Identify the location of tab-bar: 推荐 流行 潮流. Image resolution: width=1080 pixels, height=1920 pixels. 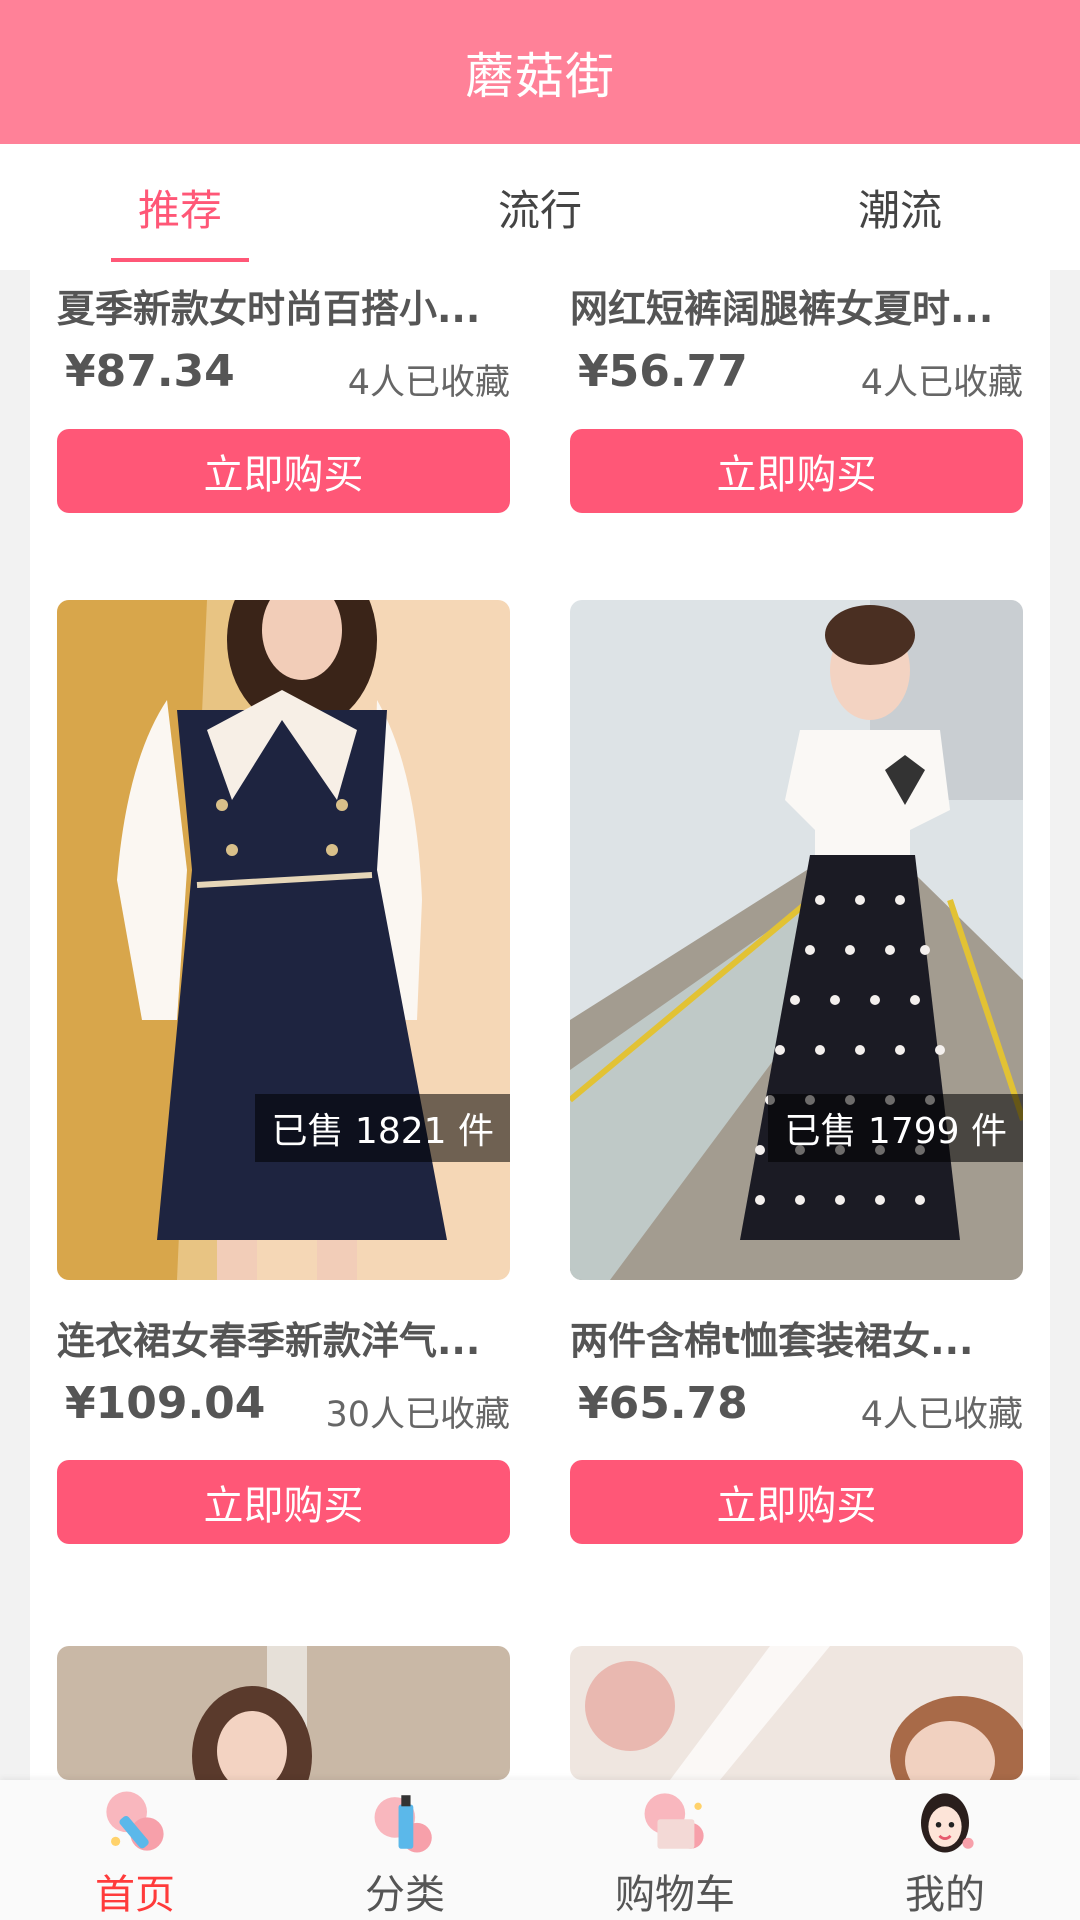
(540, 207).